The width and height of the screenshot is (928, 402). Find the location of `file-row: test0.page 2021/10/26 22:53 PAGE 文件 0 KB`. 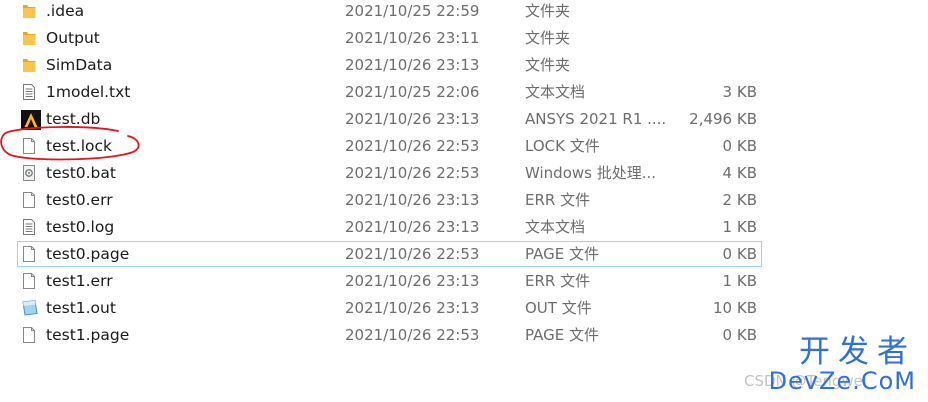

file-row: test0.page 2021/10/26 22:53 PAGE 文件 0 KB is located at coordinates (389, 254).